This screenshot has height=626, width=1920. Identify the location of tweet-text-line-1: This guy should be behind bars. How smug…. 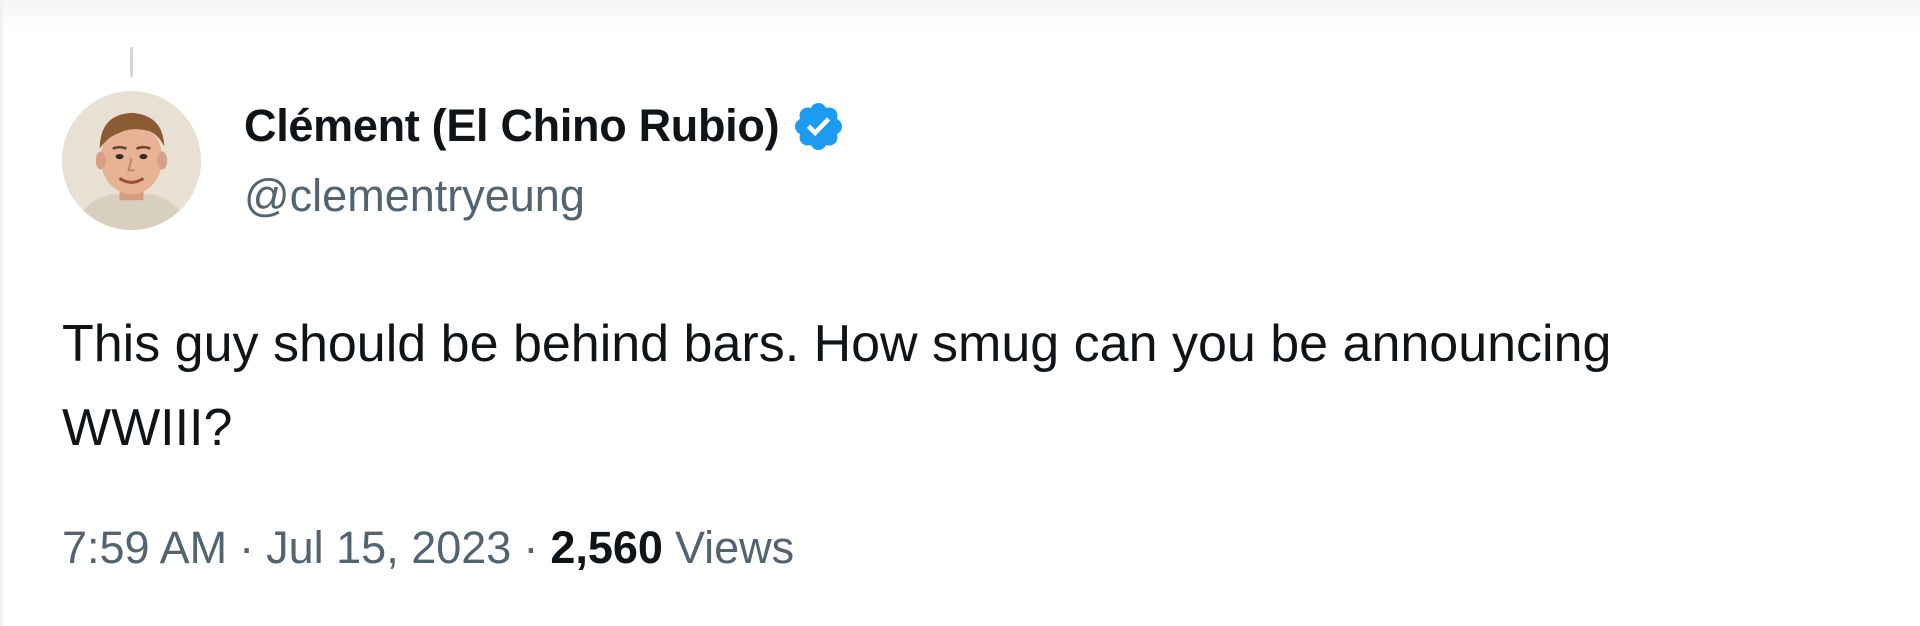
(837, 344).